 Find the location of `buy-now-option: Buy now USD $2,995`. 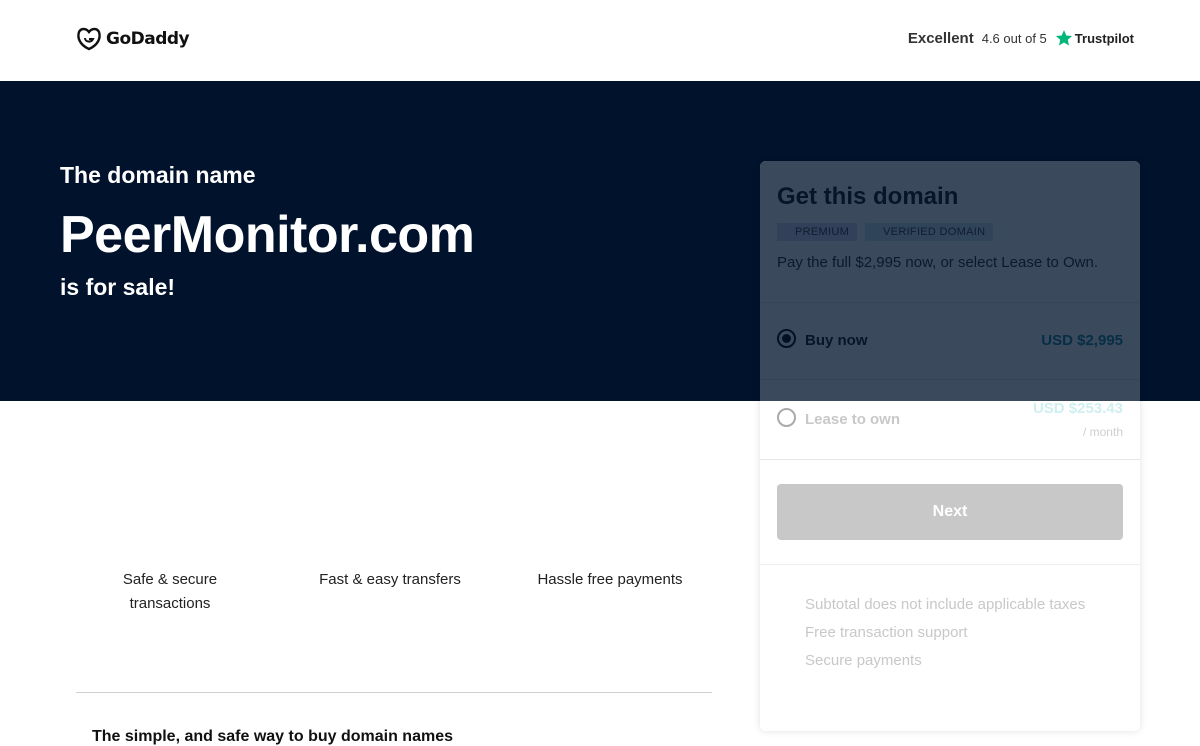

buy-now-option: Buy now USD $2,995 is located at coordinates (950, 341).